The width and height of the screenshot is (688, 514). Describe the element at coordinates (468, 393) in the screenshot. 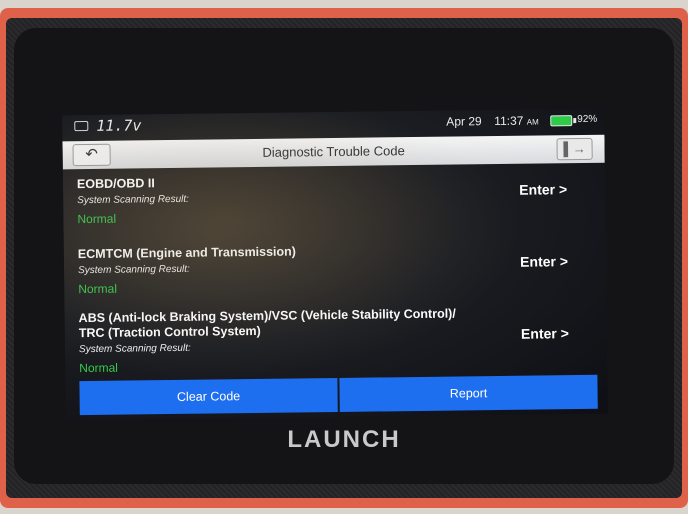

I see `report-button: Report` at that location.